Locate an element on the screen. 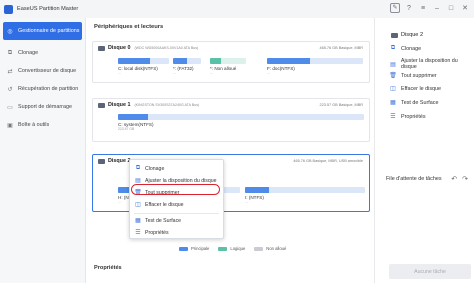  legend-swatch-primary is located at coordinates (183, 248).